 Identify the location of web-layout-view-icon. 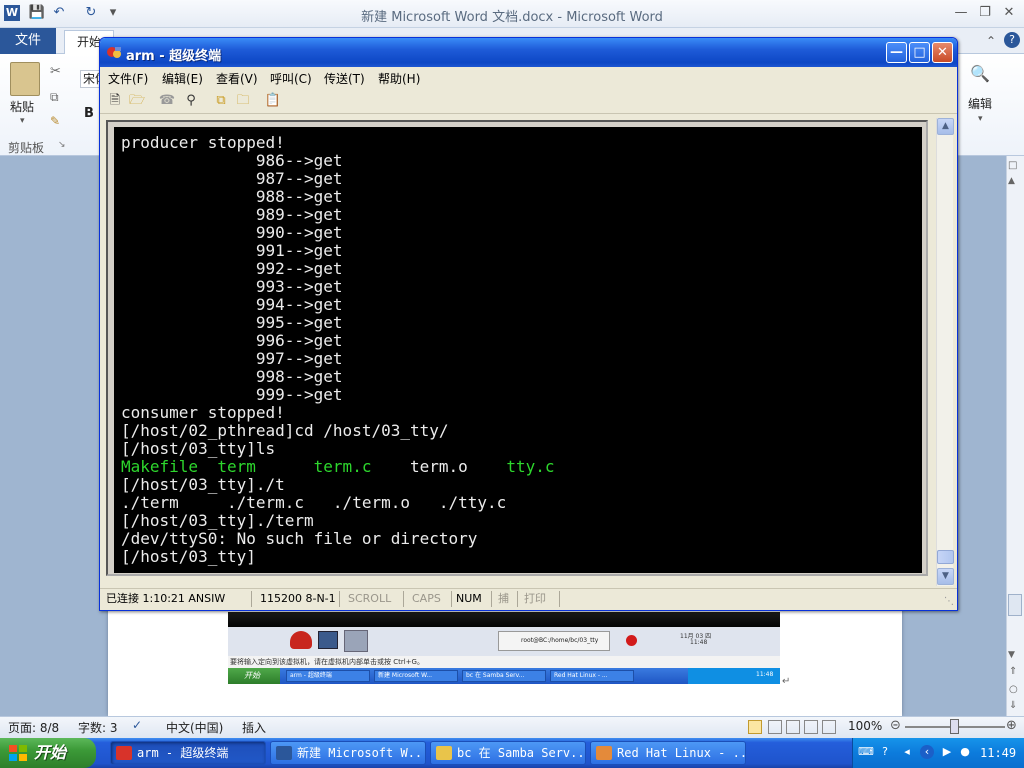
(793, 727).